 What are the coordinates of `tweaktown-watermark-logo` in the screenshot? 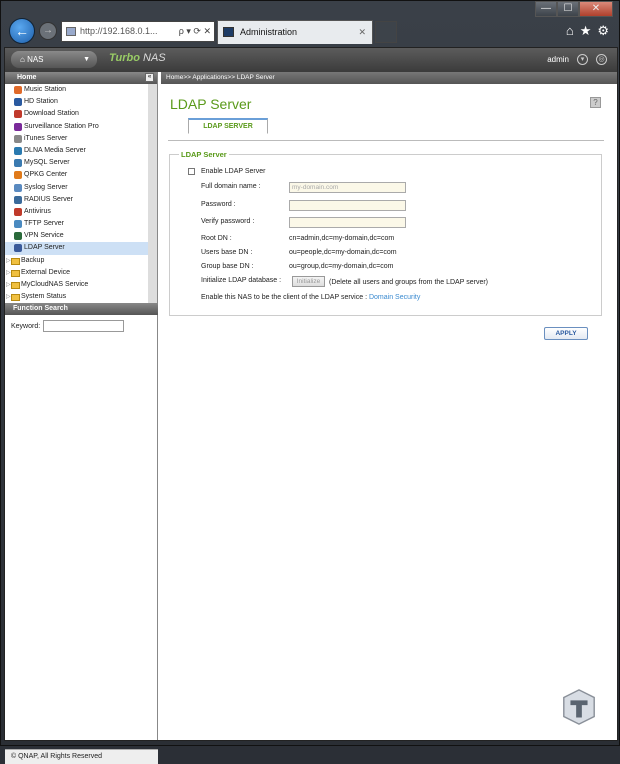 It's located at (579, 707).